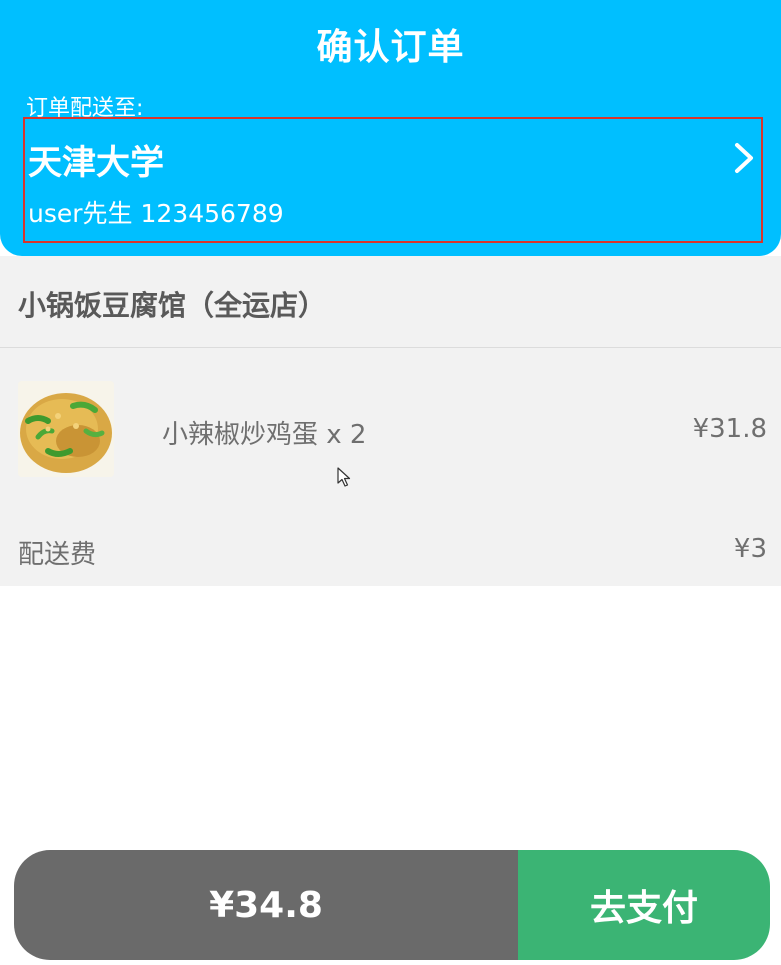 The image size is (781, 965). I want to click on dish-name: 小辣椒炒鸡蛋 x 2, so click(264, 435).